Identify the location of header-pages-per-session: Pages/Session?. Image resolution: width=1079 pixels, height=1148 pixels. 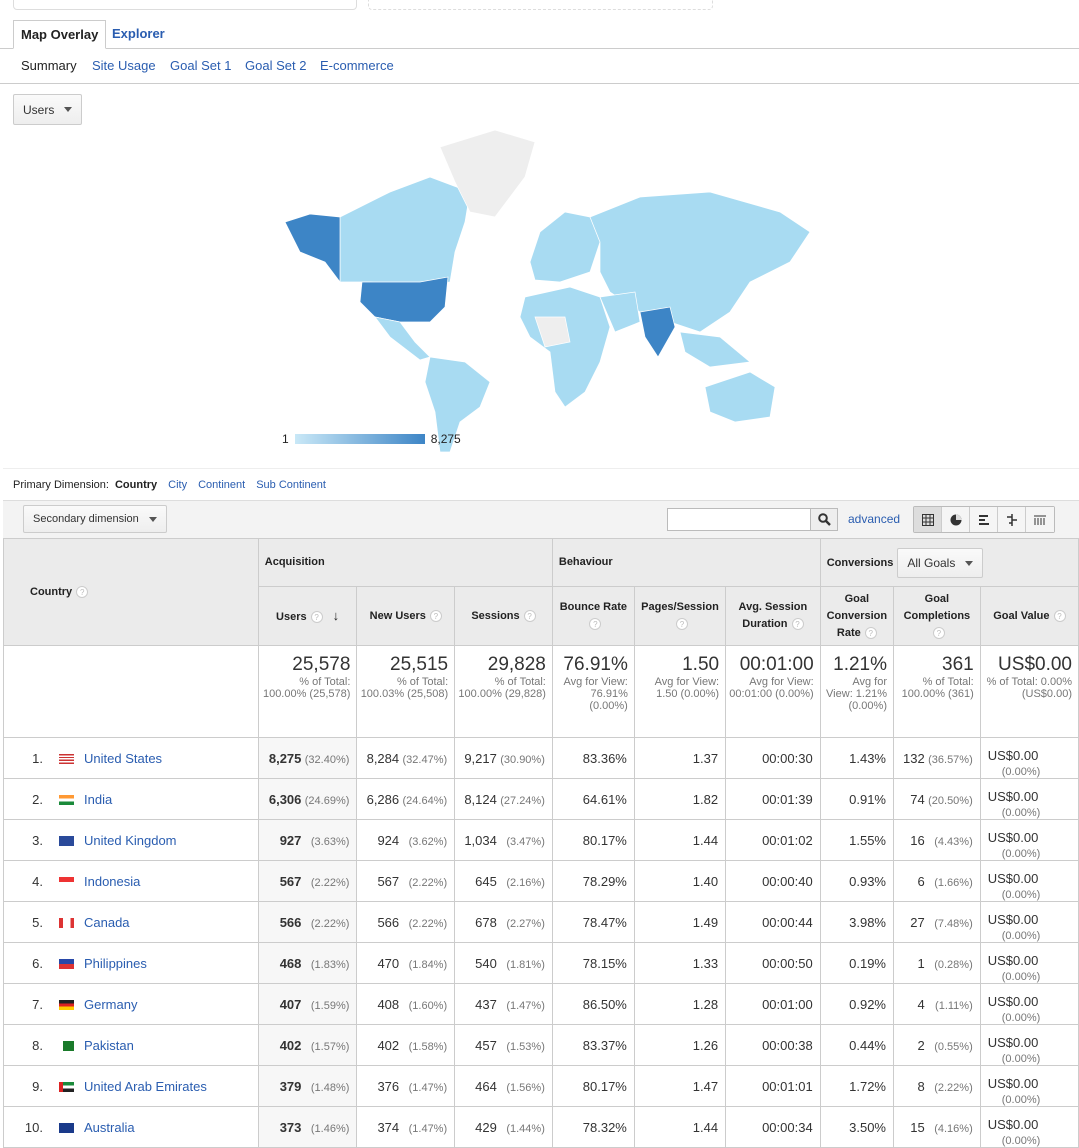
(680, 616).